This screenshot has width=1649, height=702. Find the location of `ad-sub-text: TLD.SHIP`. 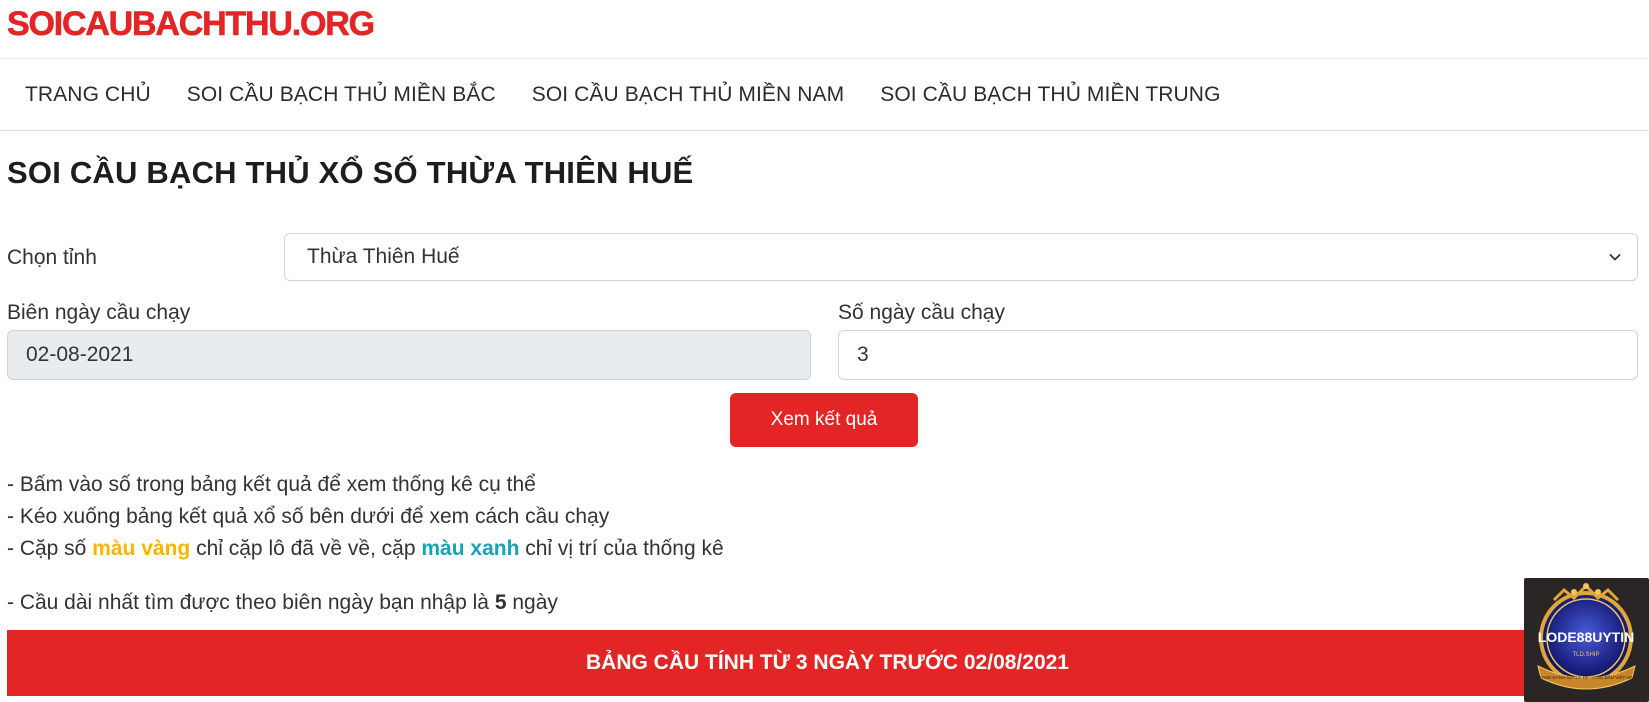

ad-sub-text: TLD.SHIP is located at coordinates (1585, 655).